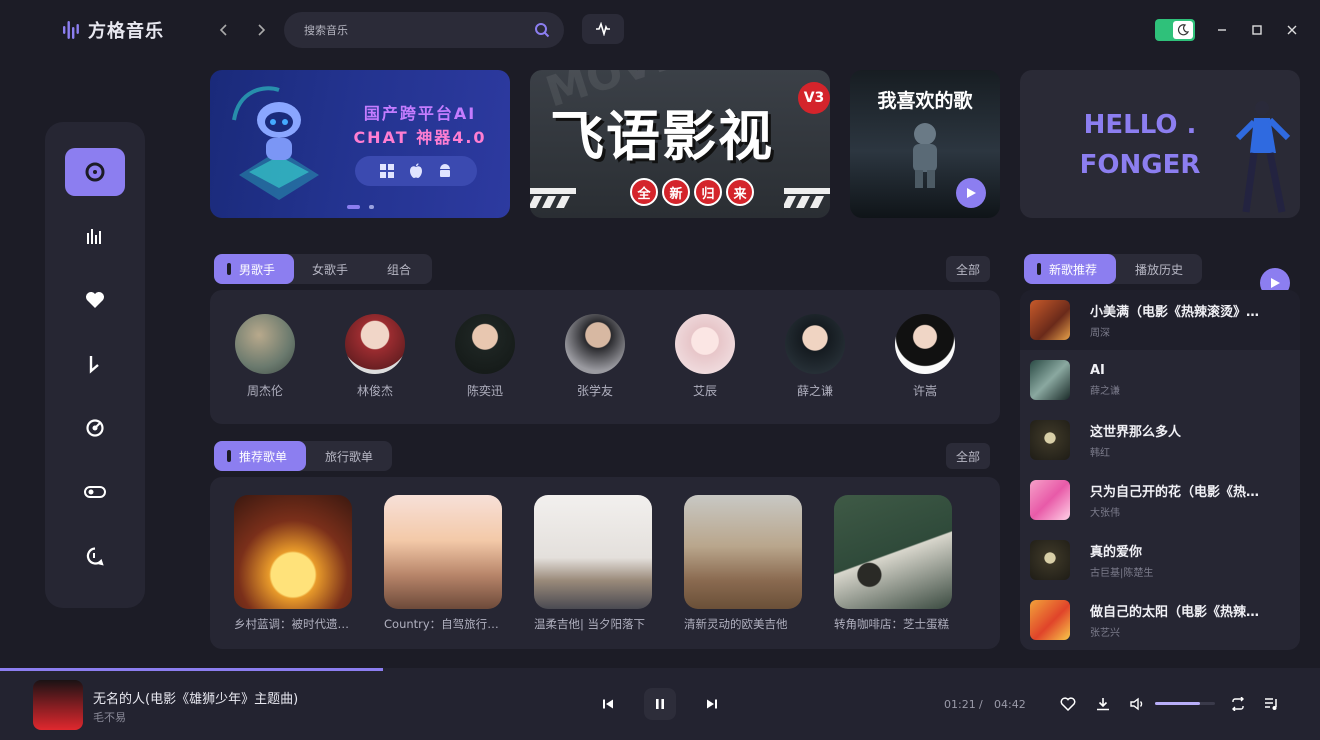  I want to click on artist-tabs: 男歌手 女歌手 组合, so click(323, 269).